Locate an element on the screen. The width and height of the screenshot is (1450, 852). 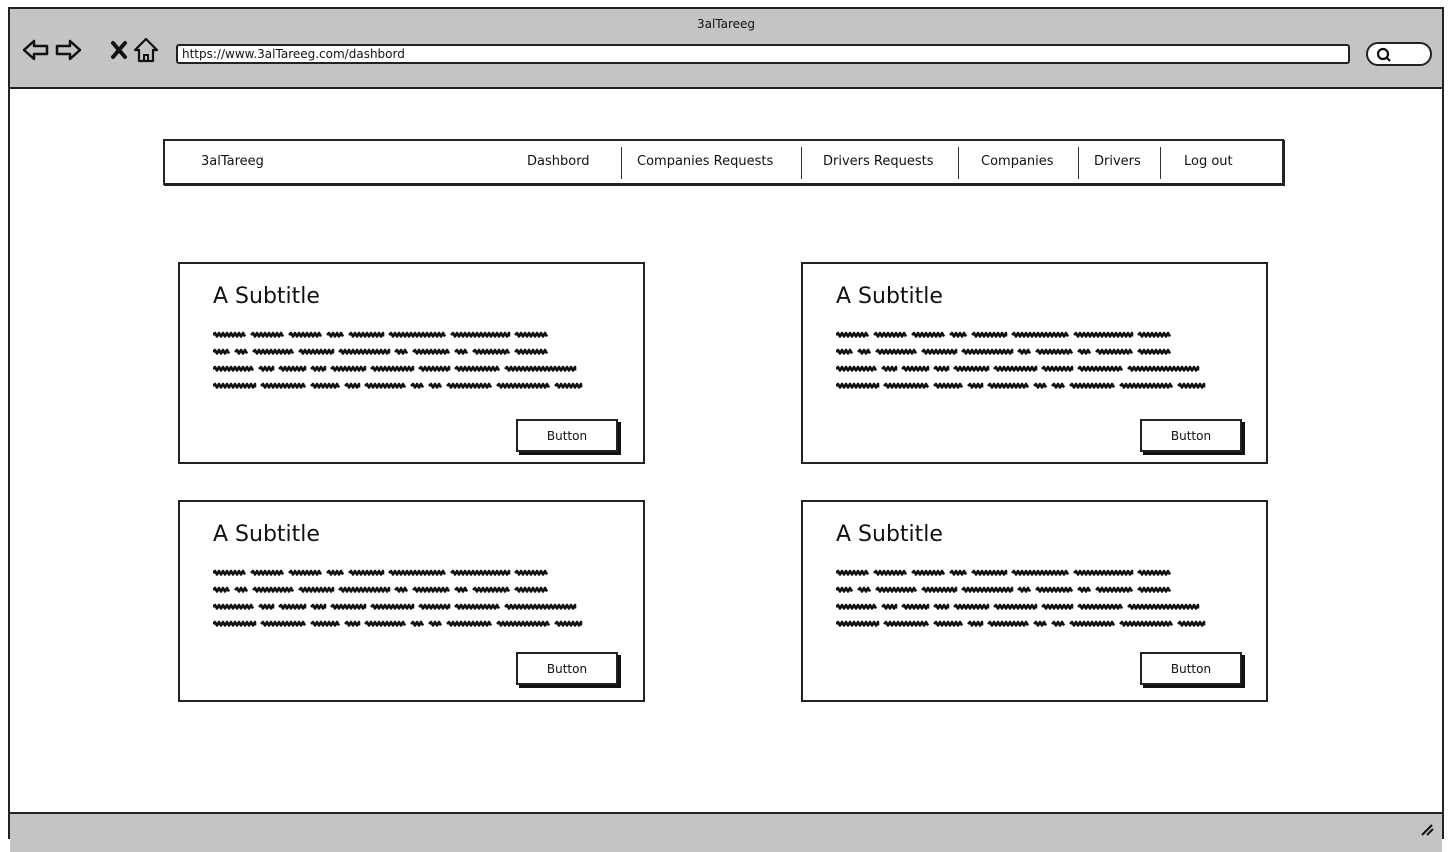
nav-item-dashbord: Dashbord is located at coordinates (558, 161).